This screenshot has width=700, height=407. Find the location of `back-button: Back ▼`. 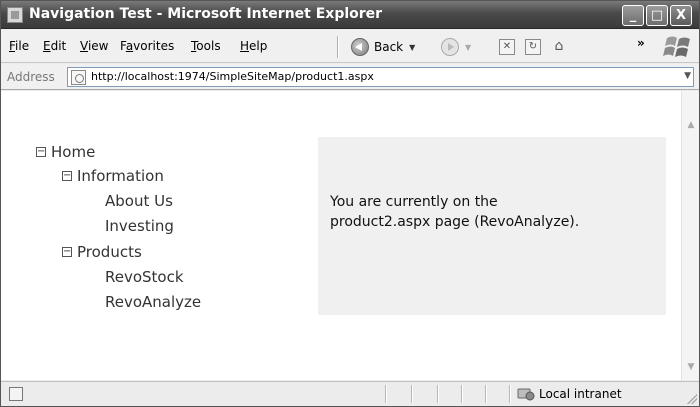

back-button: Back ▼ is located at coordinates (383, 47).